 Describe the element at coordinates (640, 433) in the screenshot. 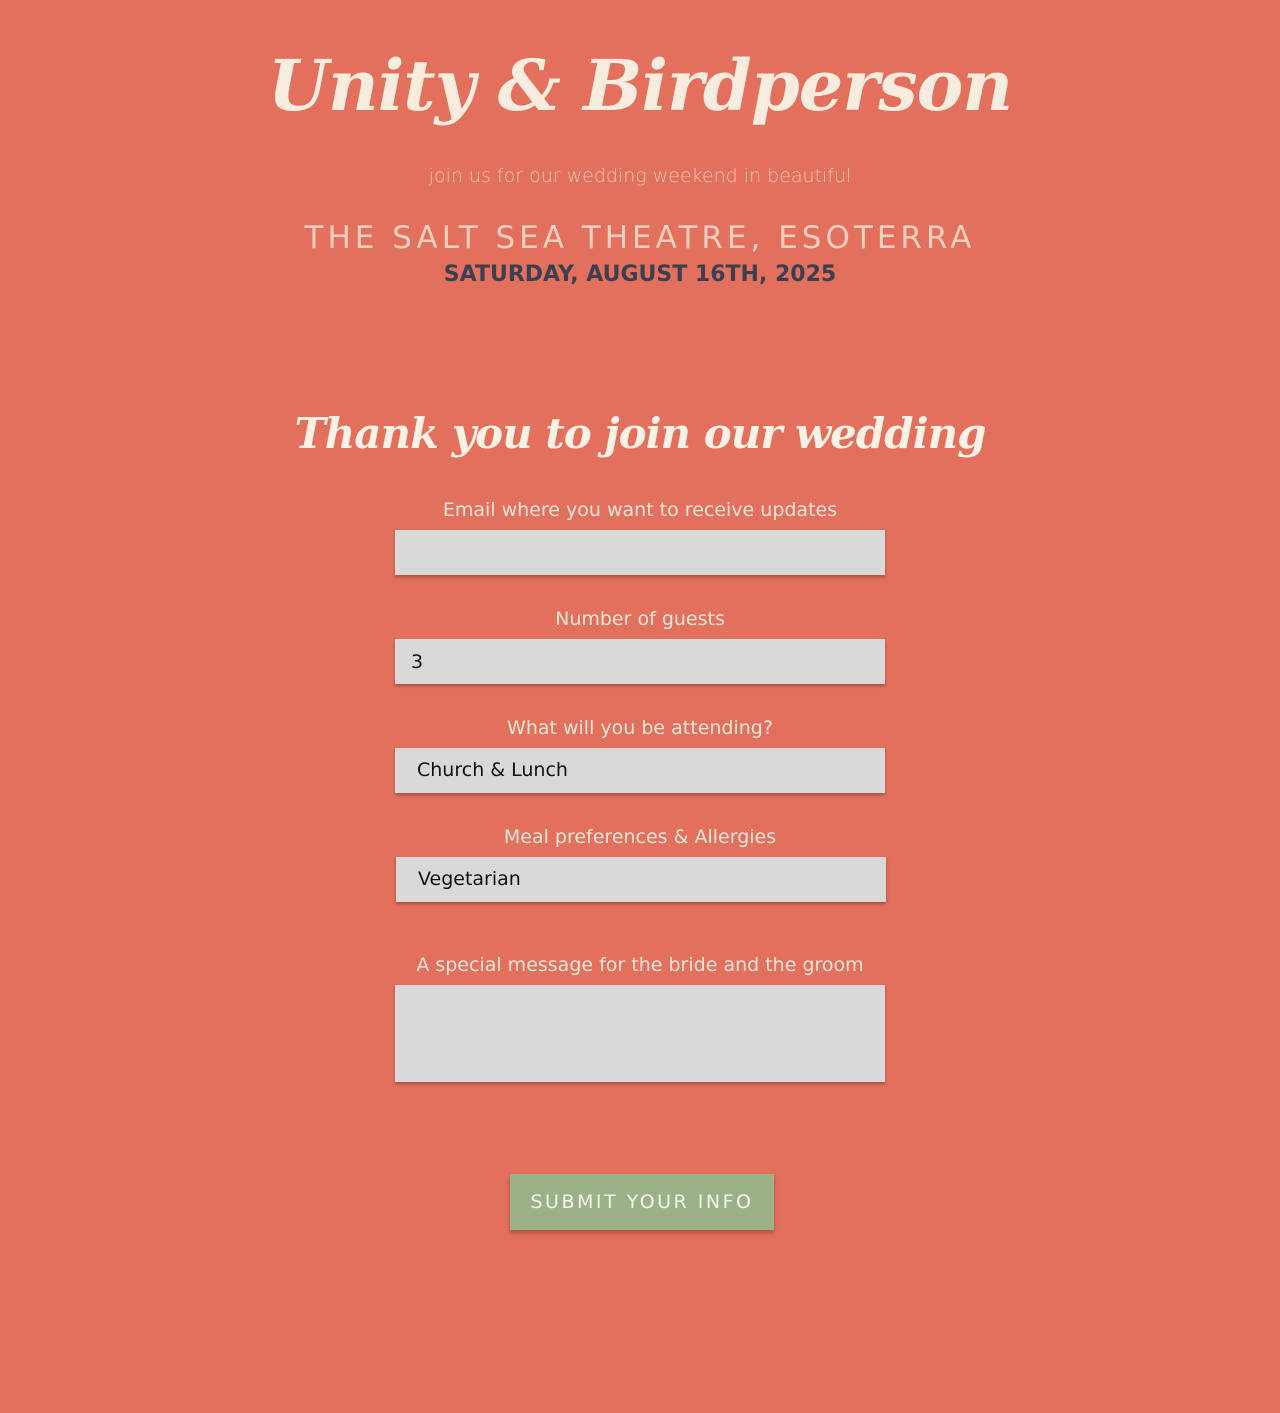

I see `form-title: Thank you to join our wedding` at that location.